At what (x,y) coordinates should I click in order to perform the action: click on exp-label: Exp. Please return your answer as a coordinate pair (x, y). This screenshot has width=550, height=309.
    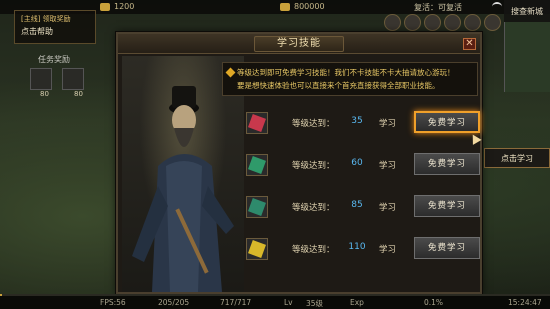
    Looking at the image, I should click on (357, 302).